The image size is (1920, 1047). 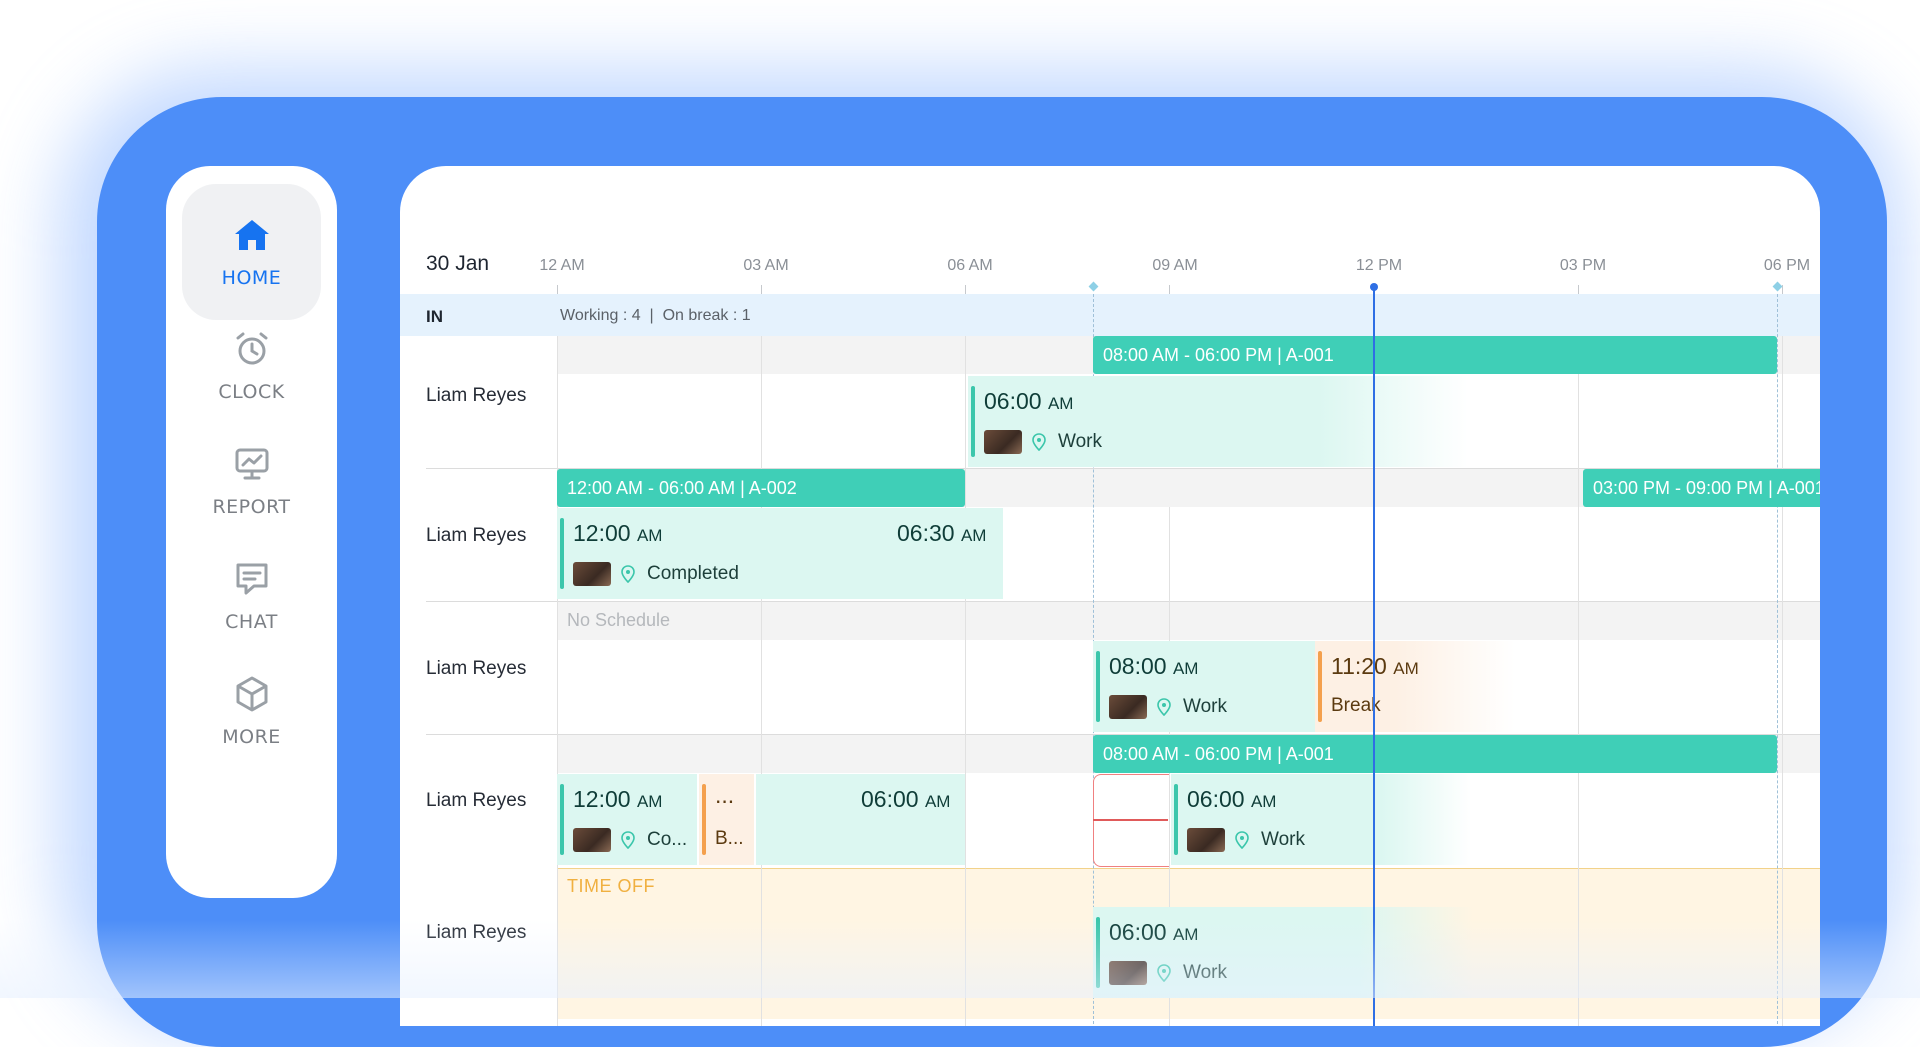 I want to click on schedule-end-diamond, so click(x=1777, y=286).